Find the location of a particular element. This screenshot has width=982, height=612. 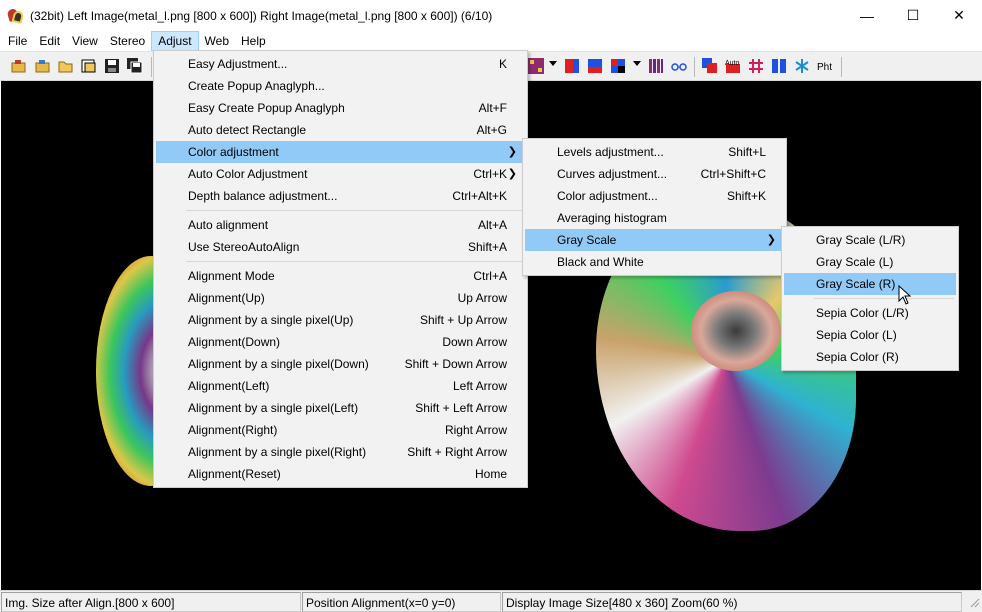

maximize-button: ☐ is located at coordinates (913, 15).